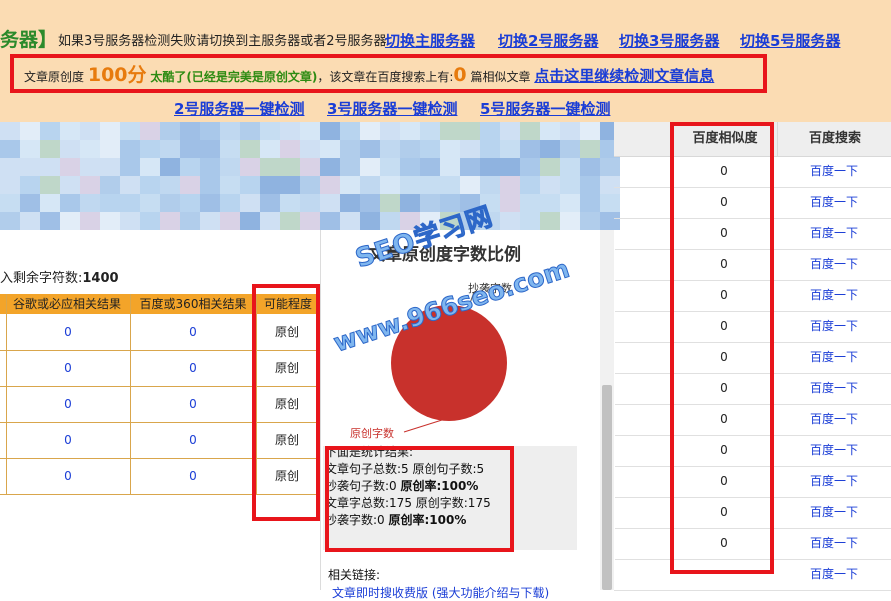  Describe the element at coordinates (392, 108) in the screenshot. I see `server-3-check-link: 3号服务器一键检测` at that location.